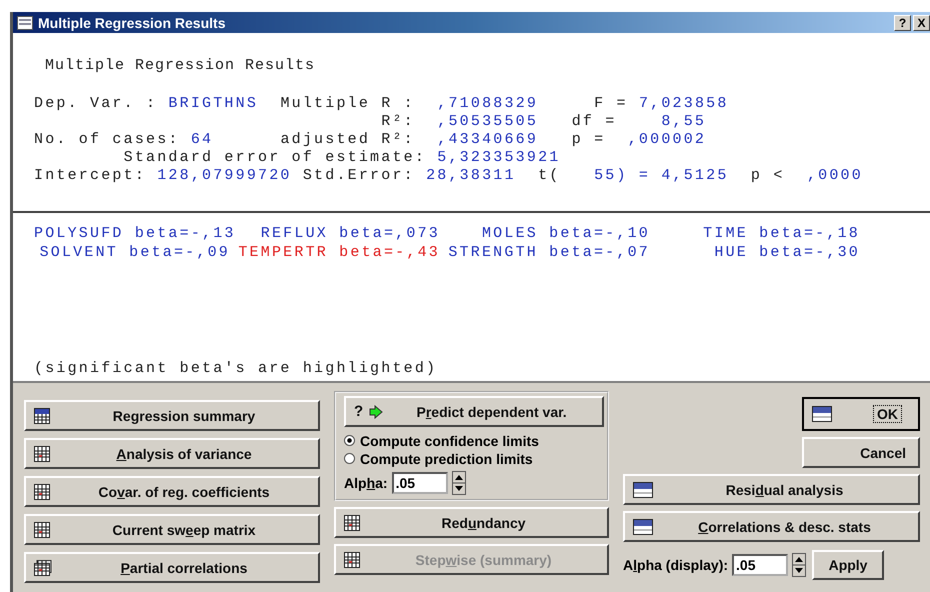 Image resolution: width=930 pixels, height=592 pixels. I want to click on action-button: Regression summary, so click(172, 415).